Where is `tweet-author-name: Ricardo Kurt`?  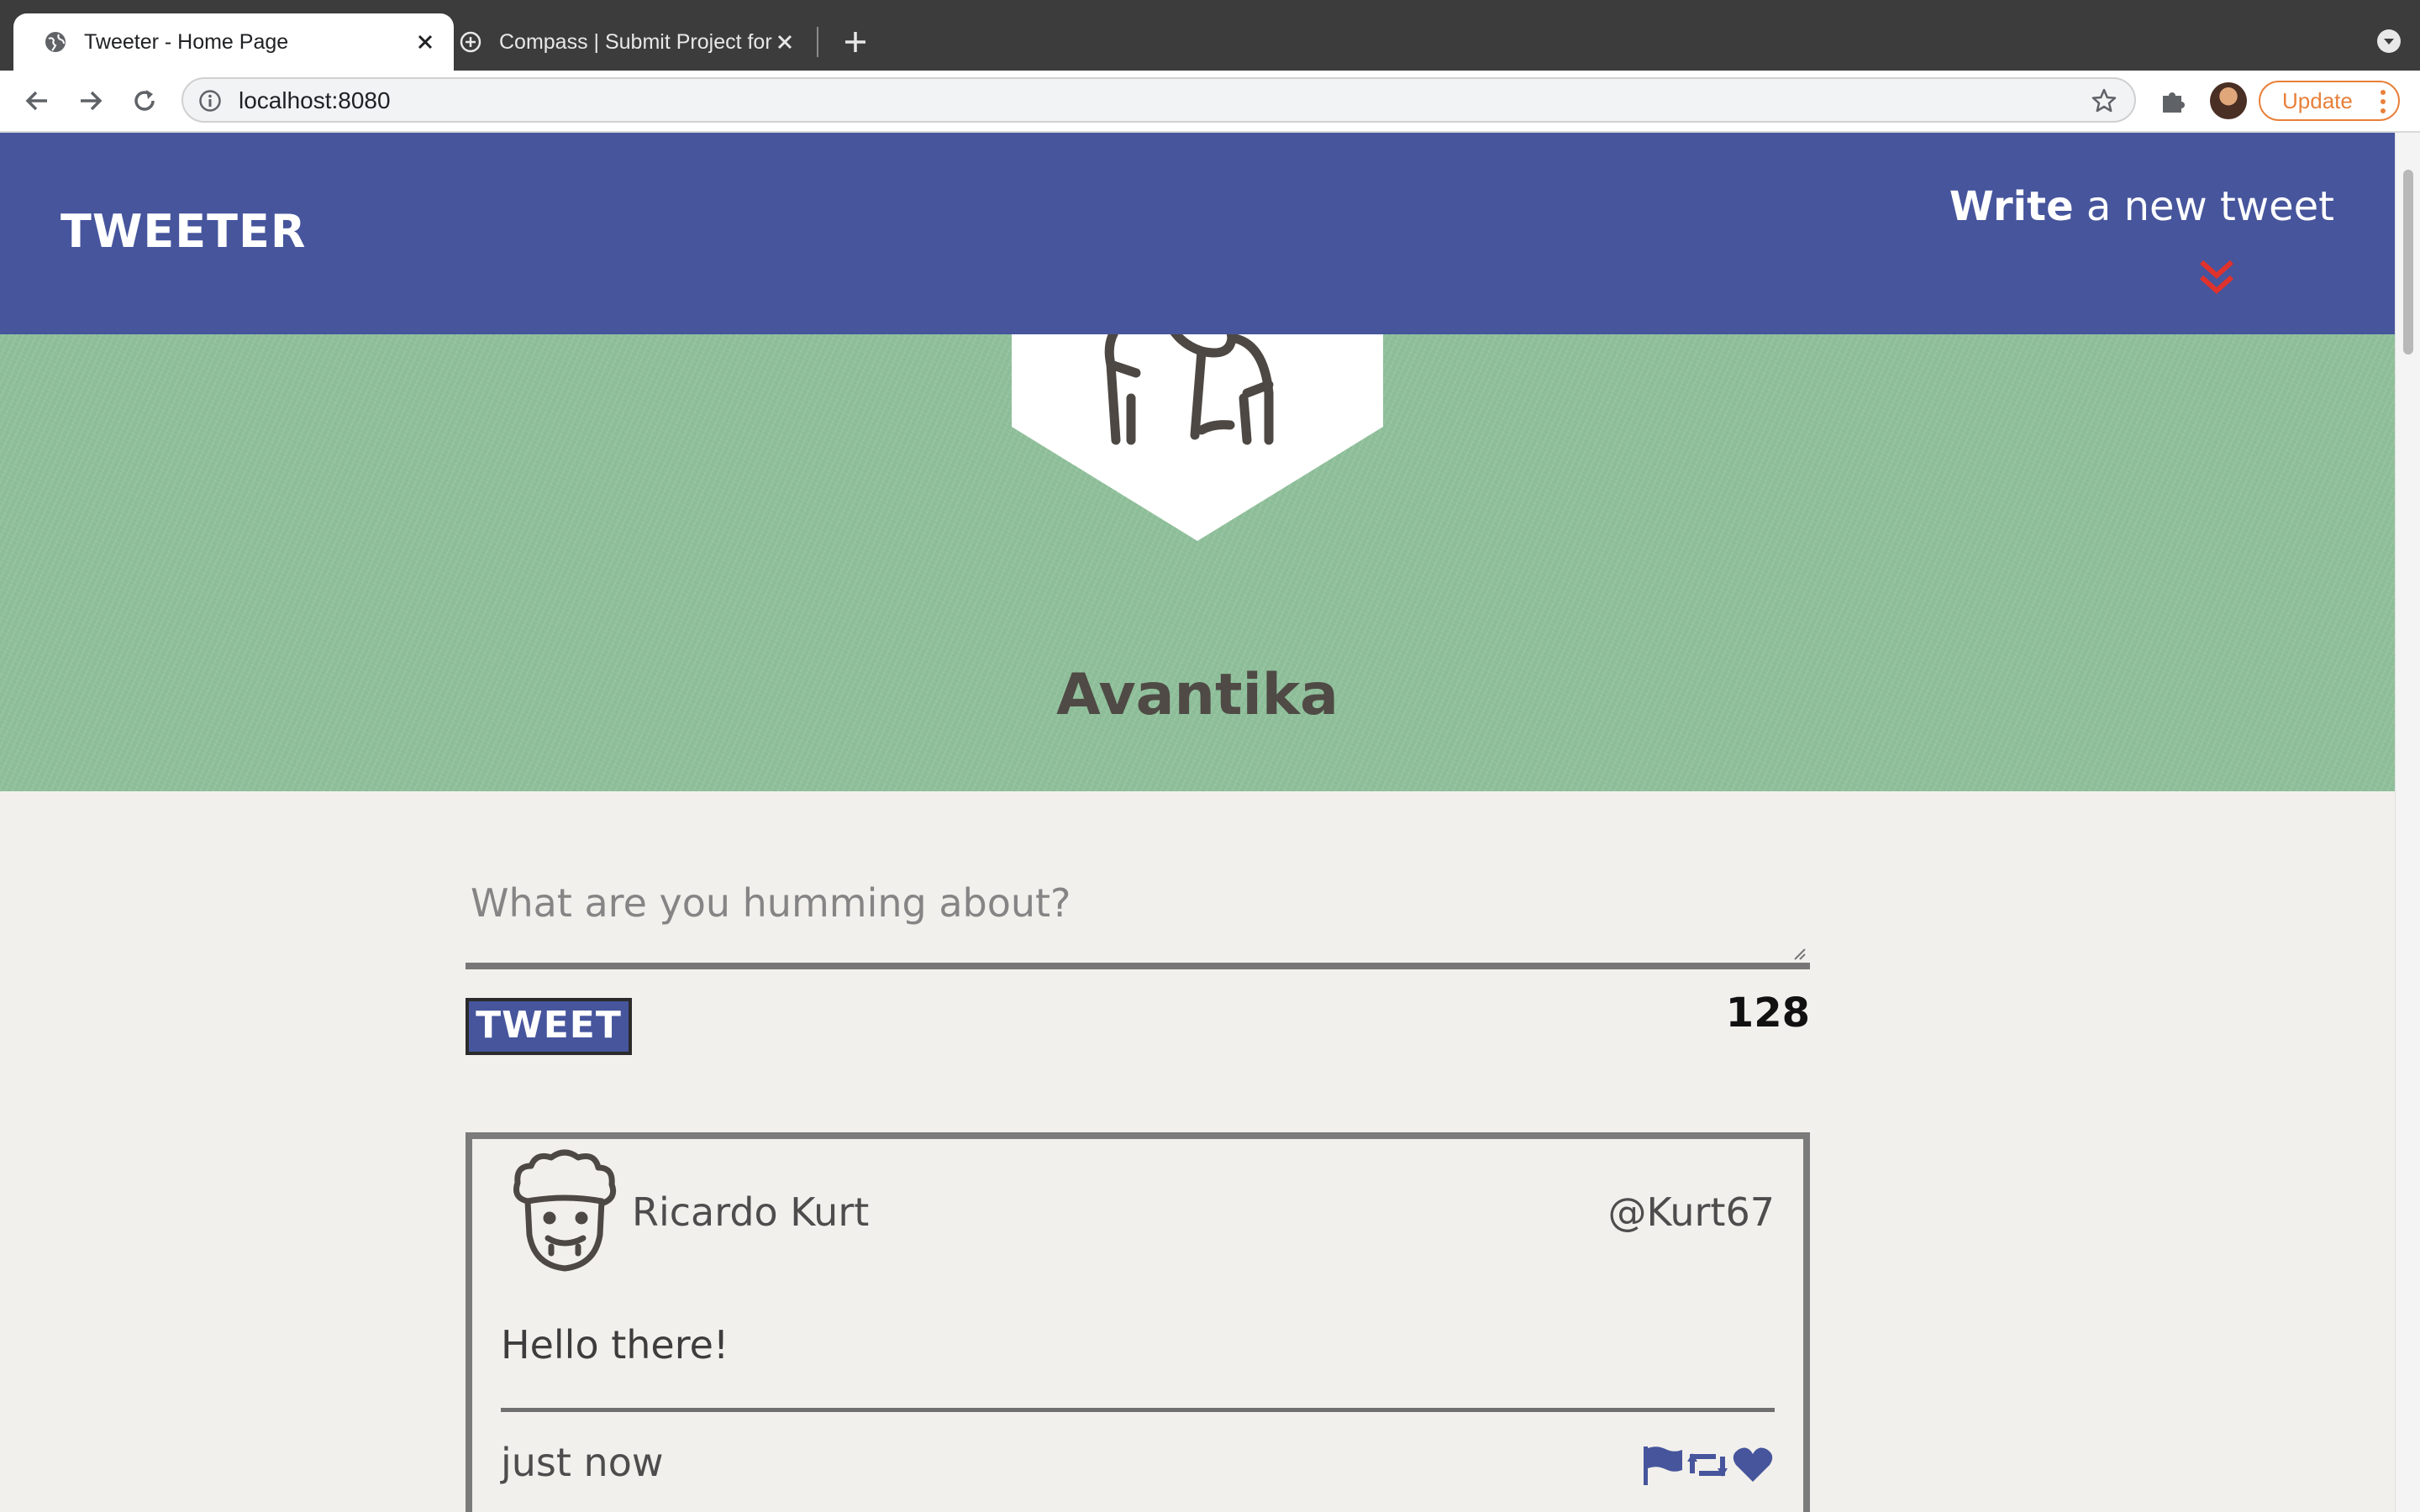 tweet-author-name: Ricardo Kurt is located at coordinates (751, 1212).